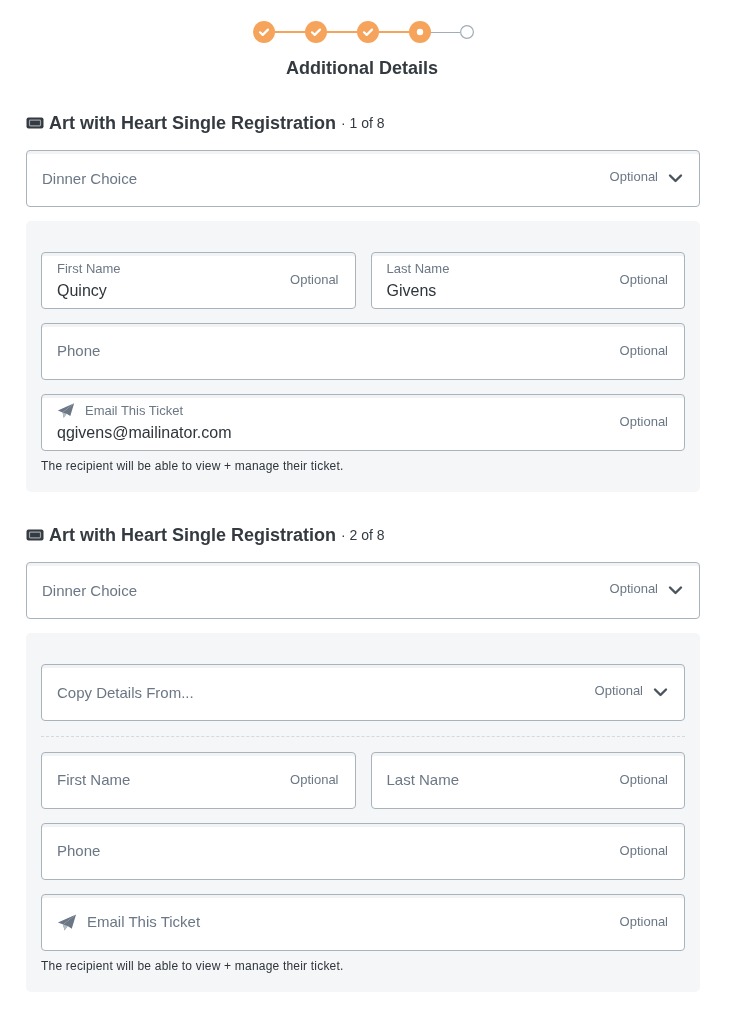  I want to click on ticket-position: · 1 of 8, so click(363, 123).